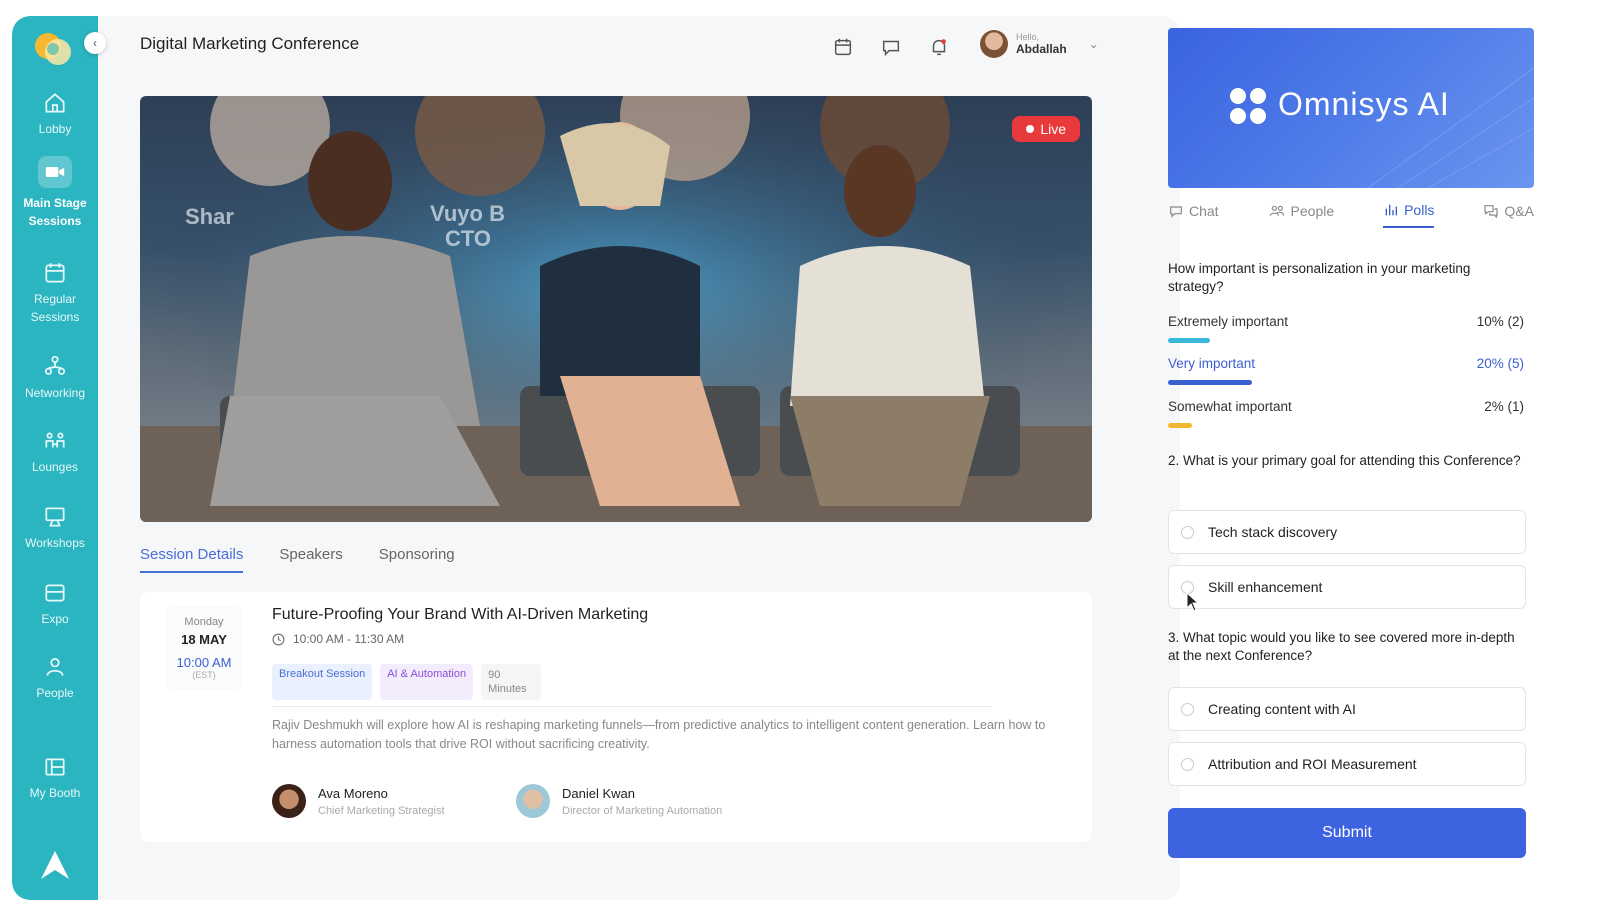  I want to click on tab-people: People, so click(1301, 215).